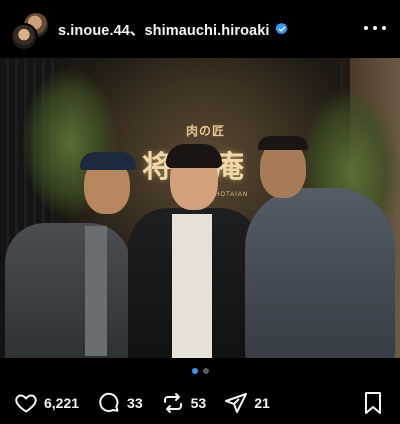  What do you see at coordinates (281, 28) in the screenshot?
I see `verified-badge-icon` at bounding box center [281, 28].